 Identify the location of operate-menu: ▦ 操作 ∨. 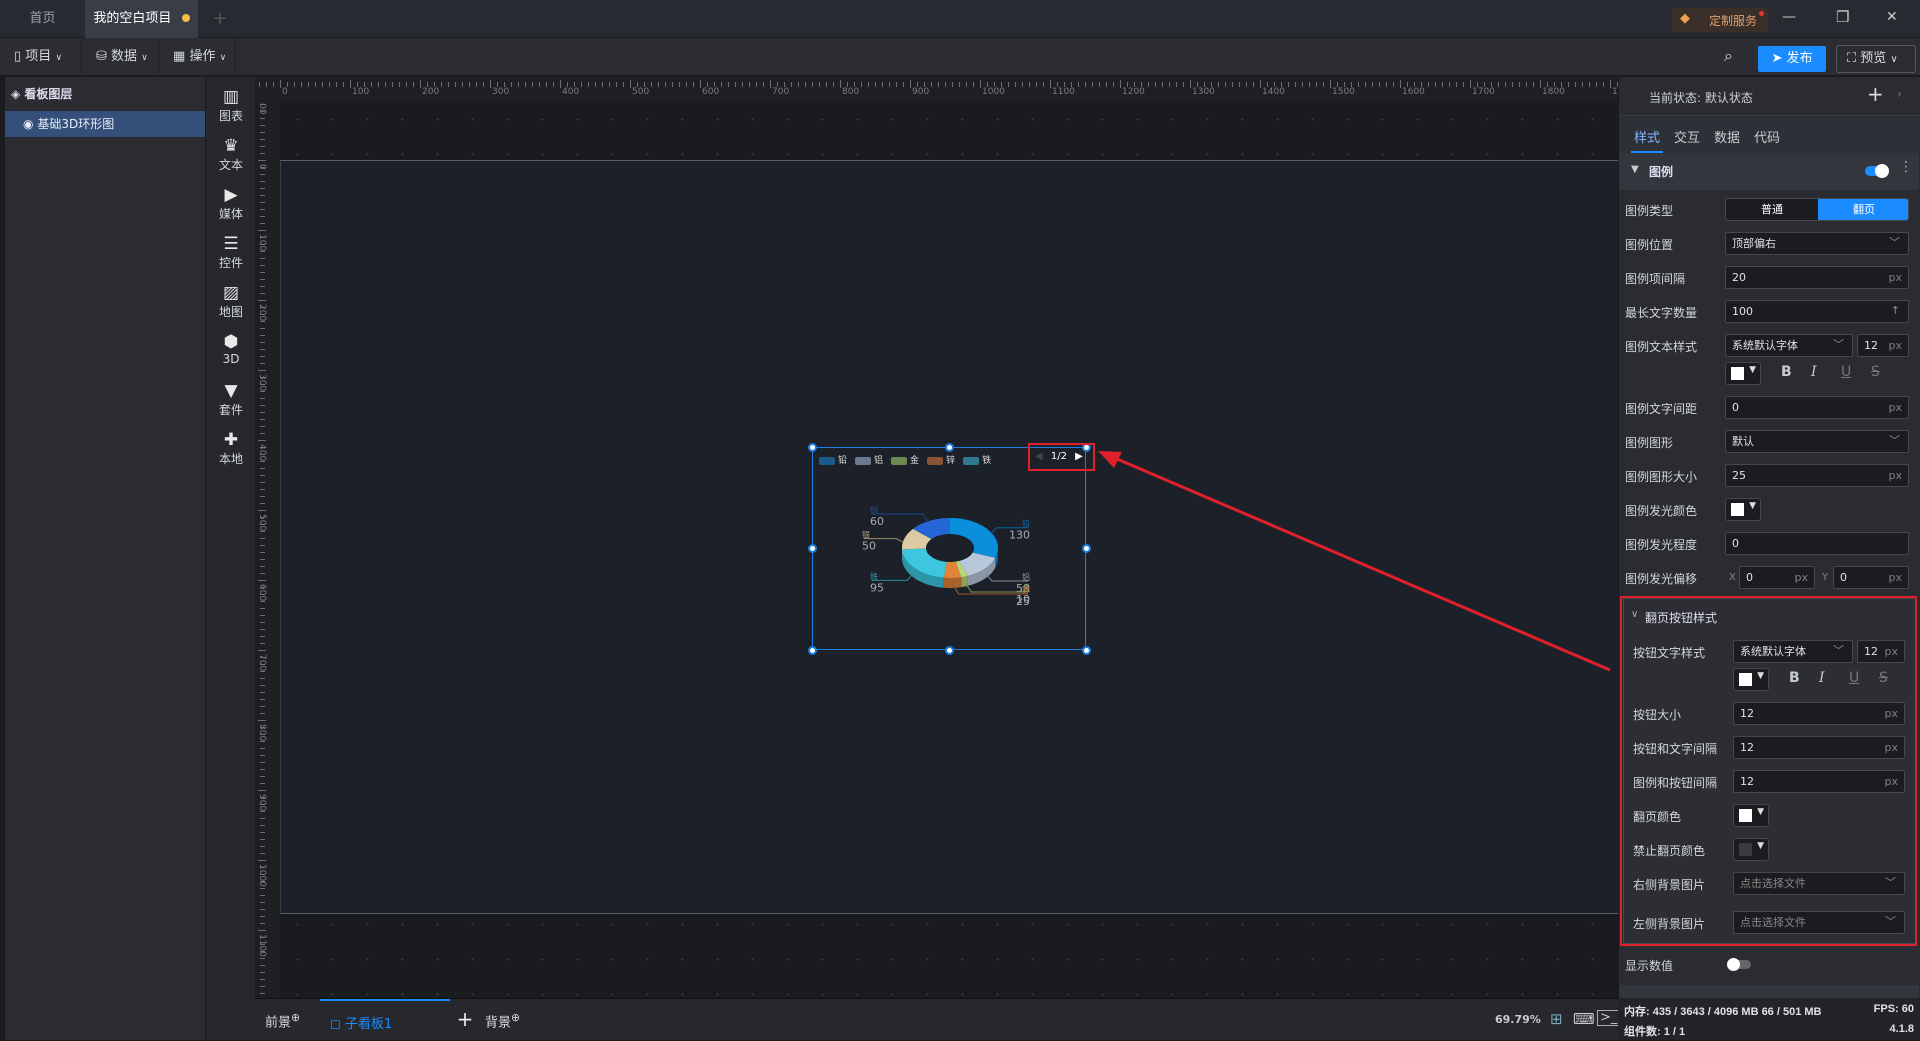
(197, 57).